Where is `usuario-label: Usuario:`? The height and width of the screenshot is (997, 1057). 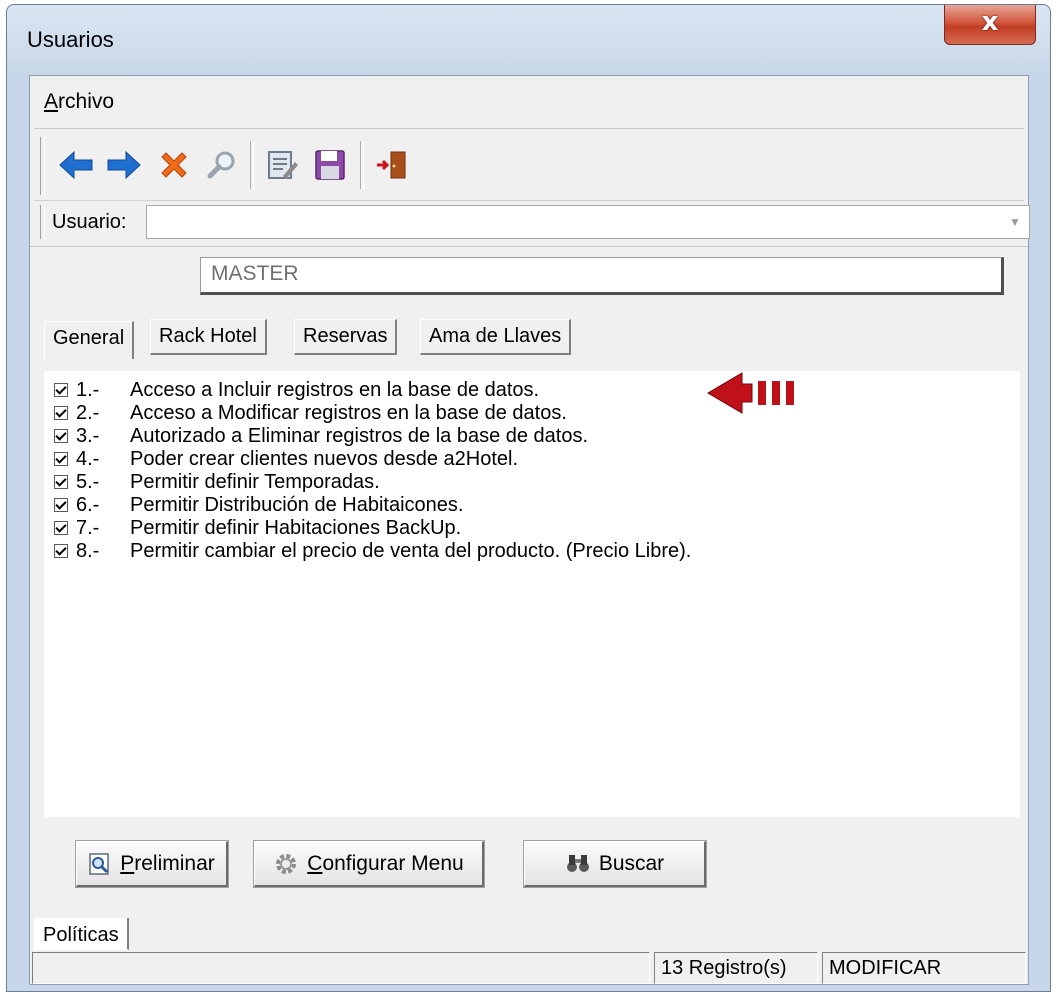
usuario-label: Usuario: is located at coordinates (89, 222).